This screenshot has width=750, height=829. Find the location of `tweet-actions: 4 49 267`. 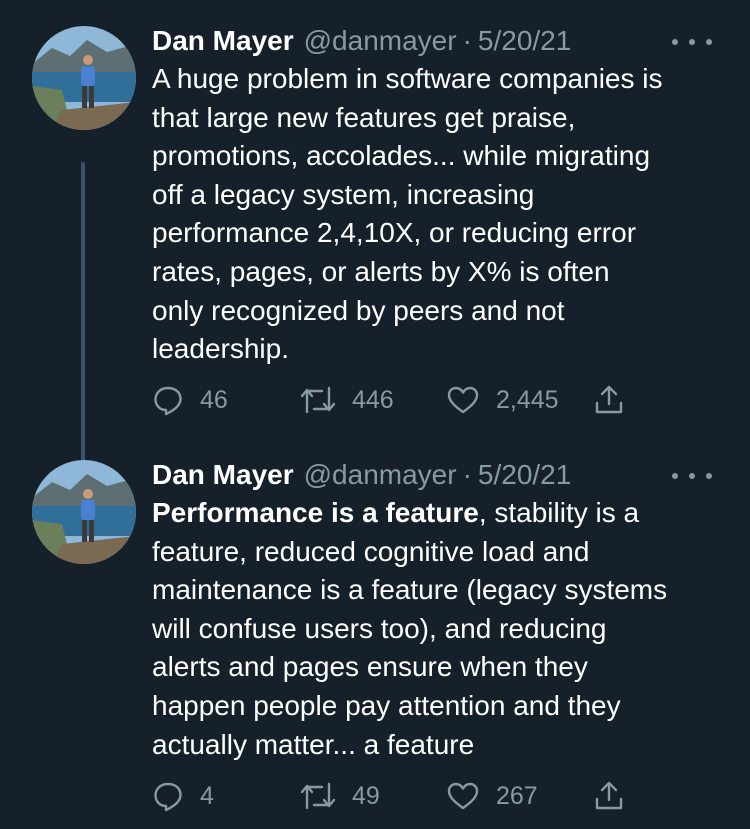

tweet-actions: 4 49 267 is located at coordinates (392, 796).